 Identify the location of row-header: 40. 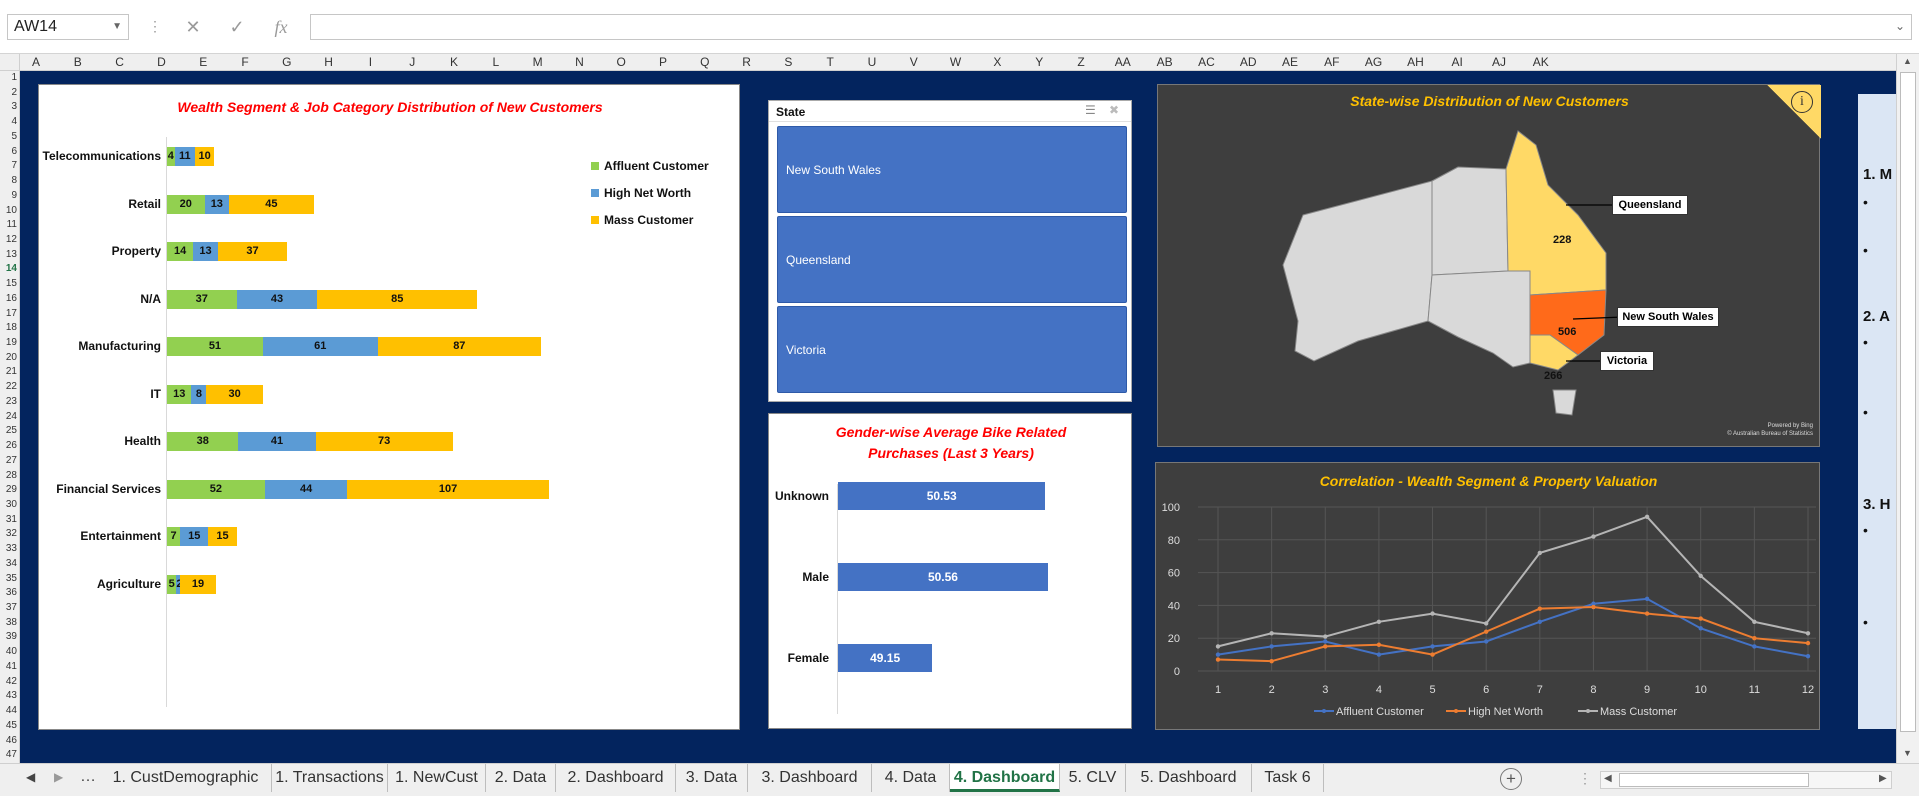
(10, 653).